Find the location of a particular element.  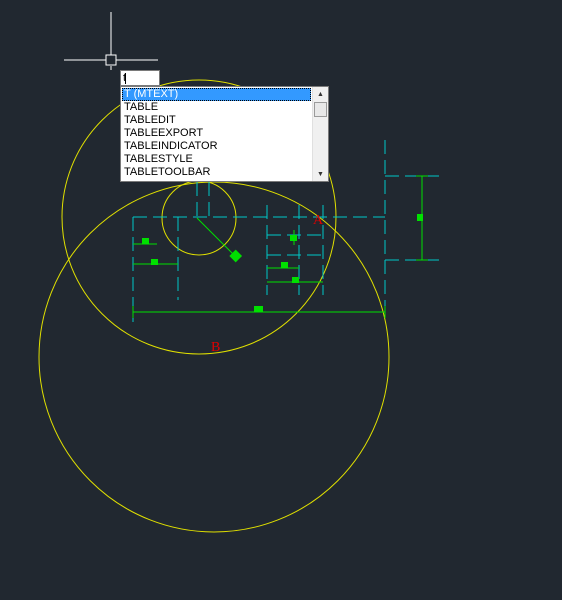

green-dimension-lines is located at coordinates (280, 246).